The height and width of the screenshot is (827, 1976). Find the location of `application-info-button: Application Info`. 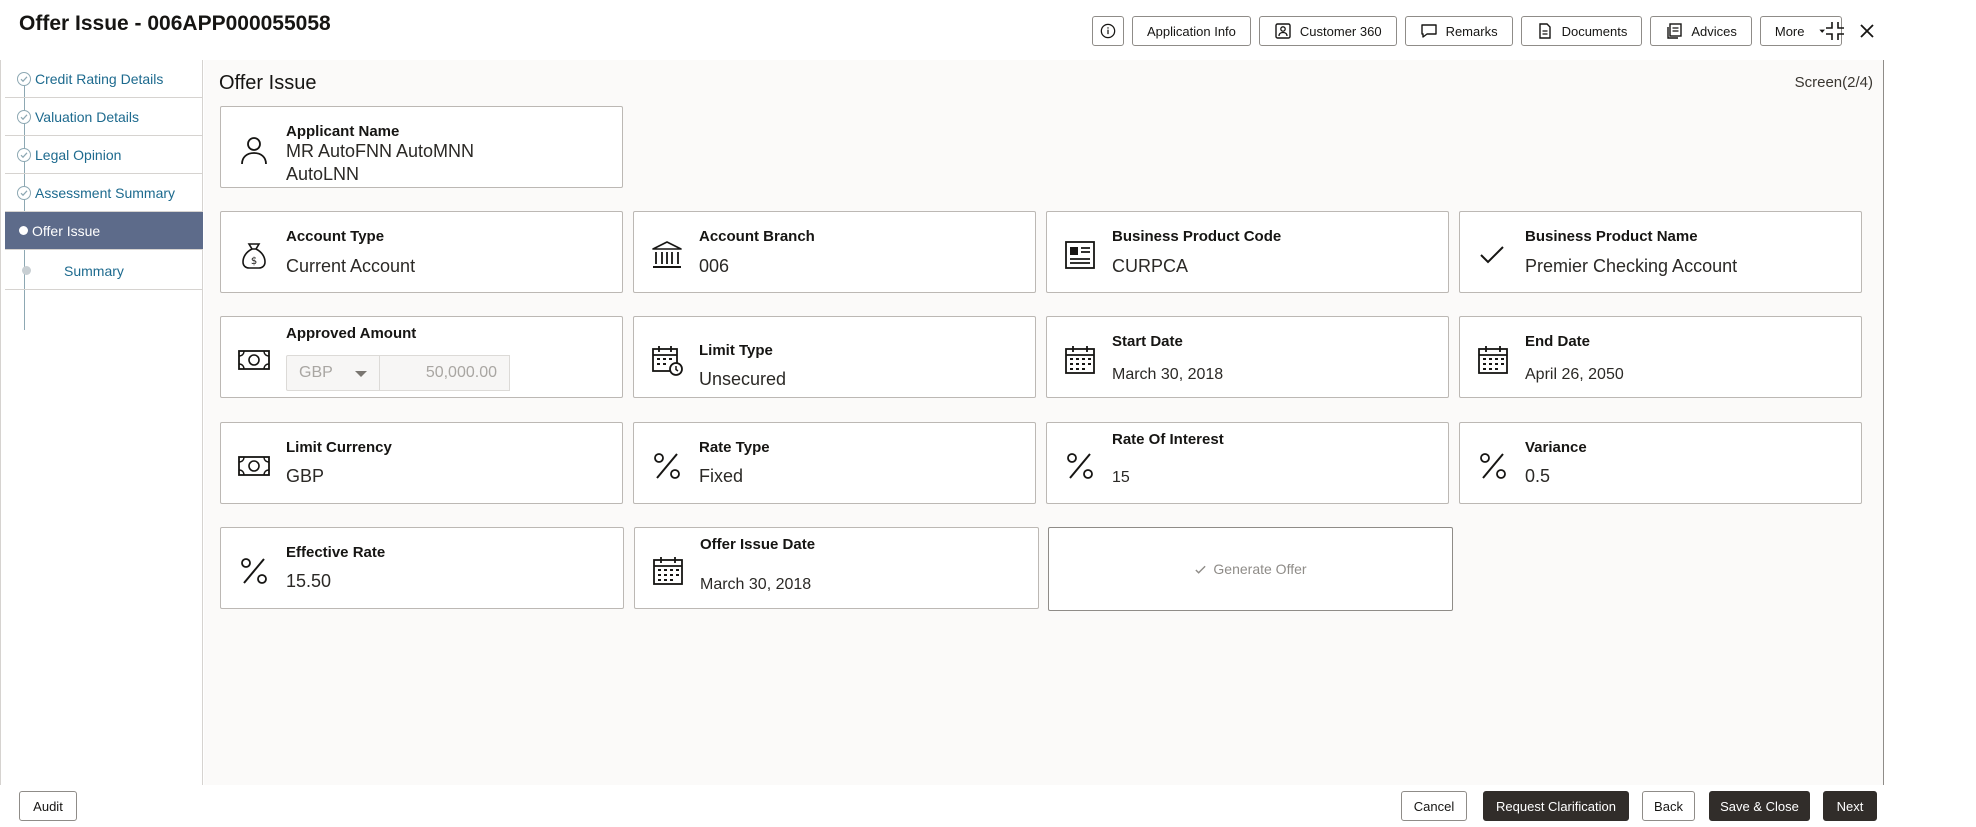

application-info-button: Application Info is located at coordinates (1191, 31).